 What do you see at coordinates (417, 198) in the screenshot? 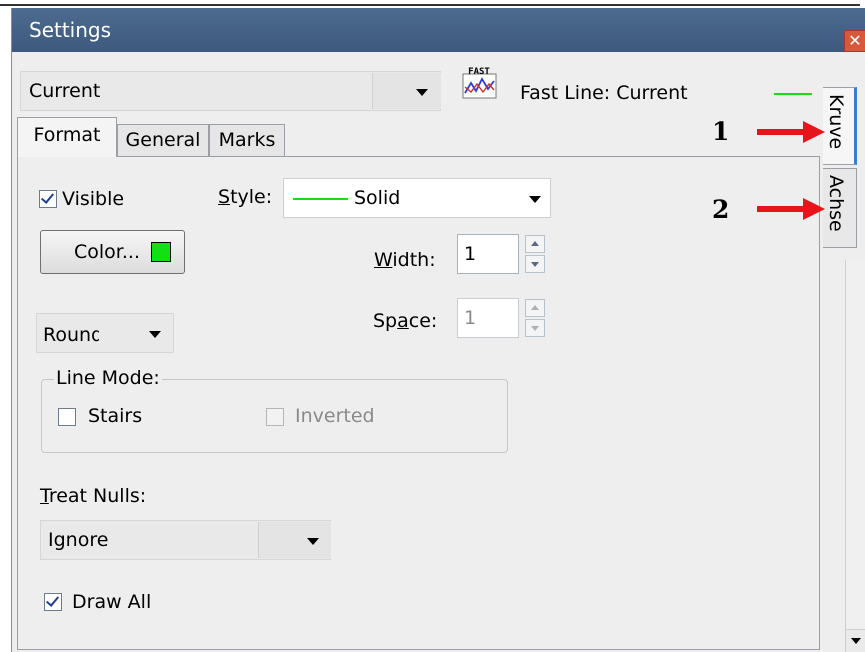
I see `style-select: Solid` at bounding box center [417, 198].